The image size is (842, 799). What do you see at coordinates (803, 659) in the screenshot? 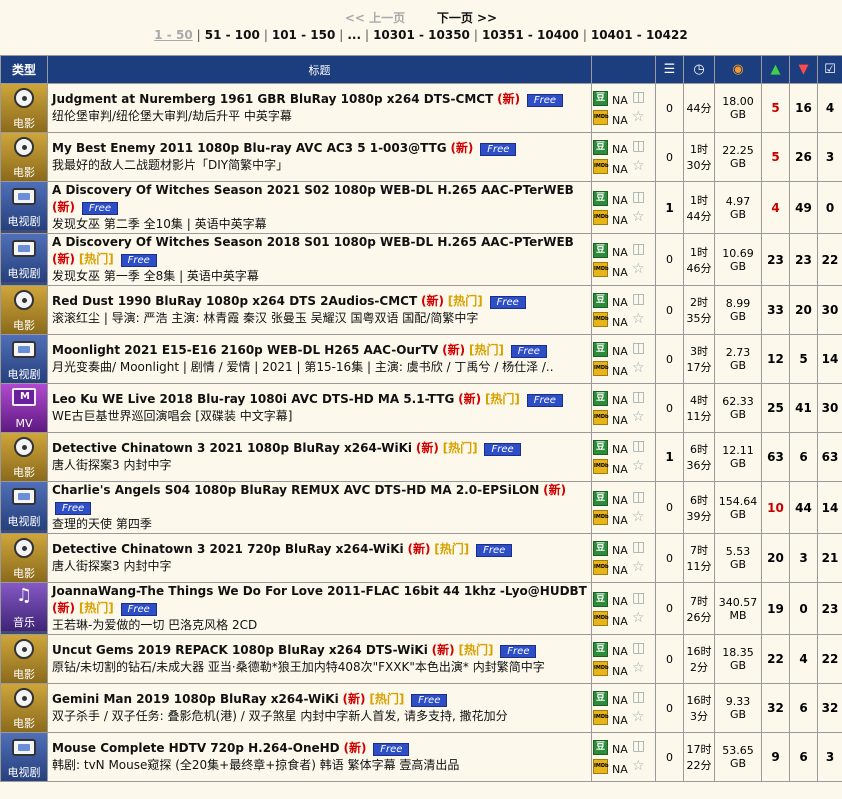
I see `leechers-count: 4` at bounding box center [803, 659].